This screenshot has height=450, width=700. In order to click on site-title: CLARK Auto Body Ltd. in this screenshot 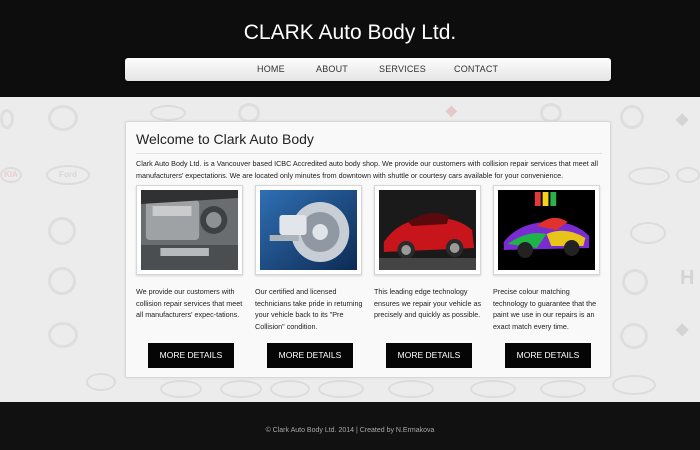, I will do `click(350, 33)`.